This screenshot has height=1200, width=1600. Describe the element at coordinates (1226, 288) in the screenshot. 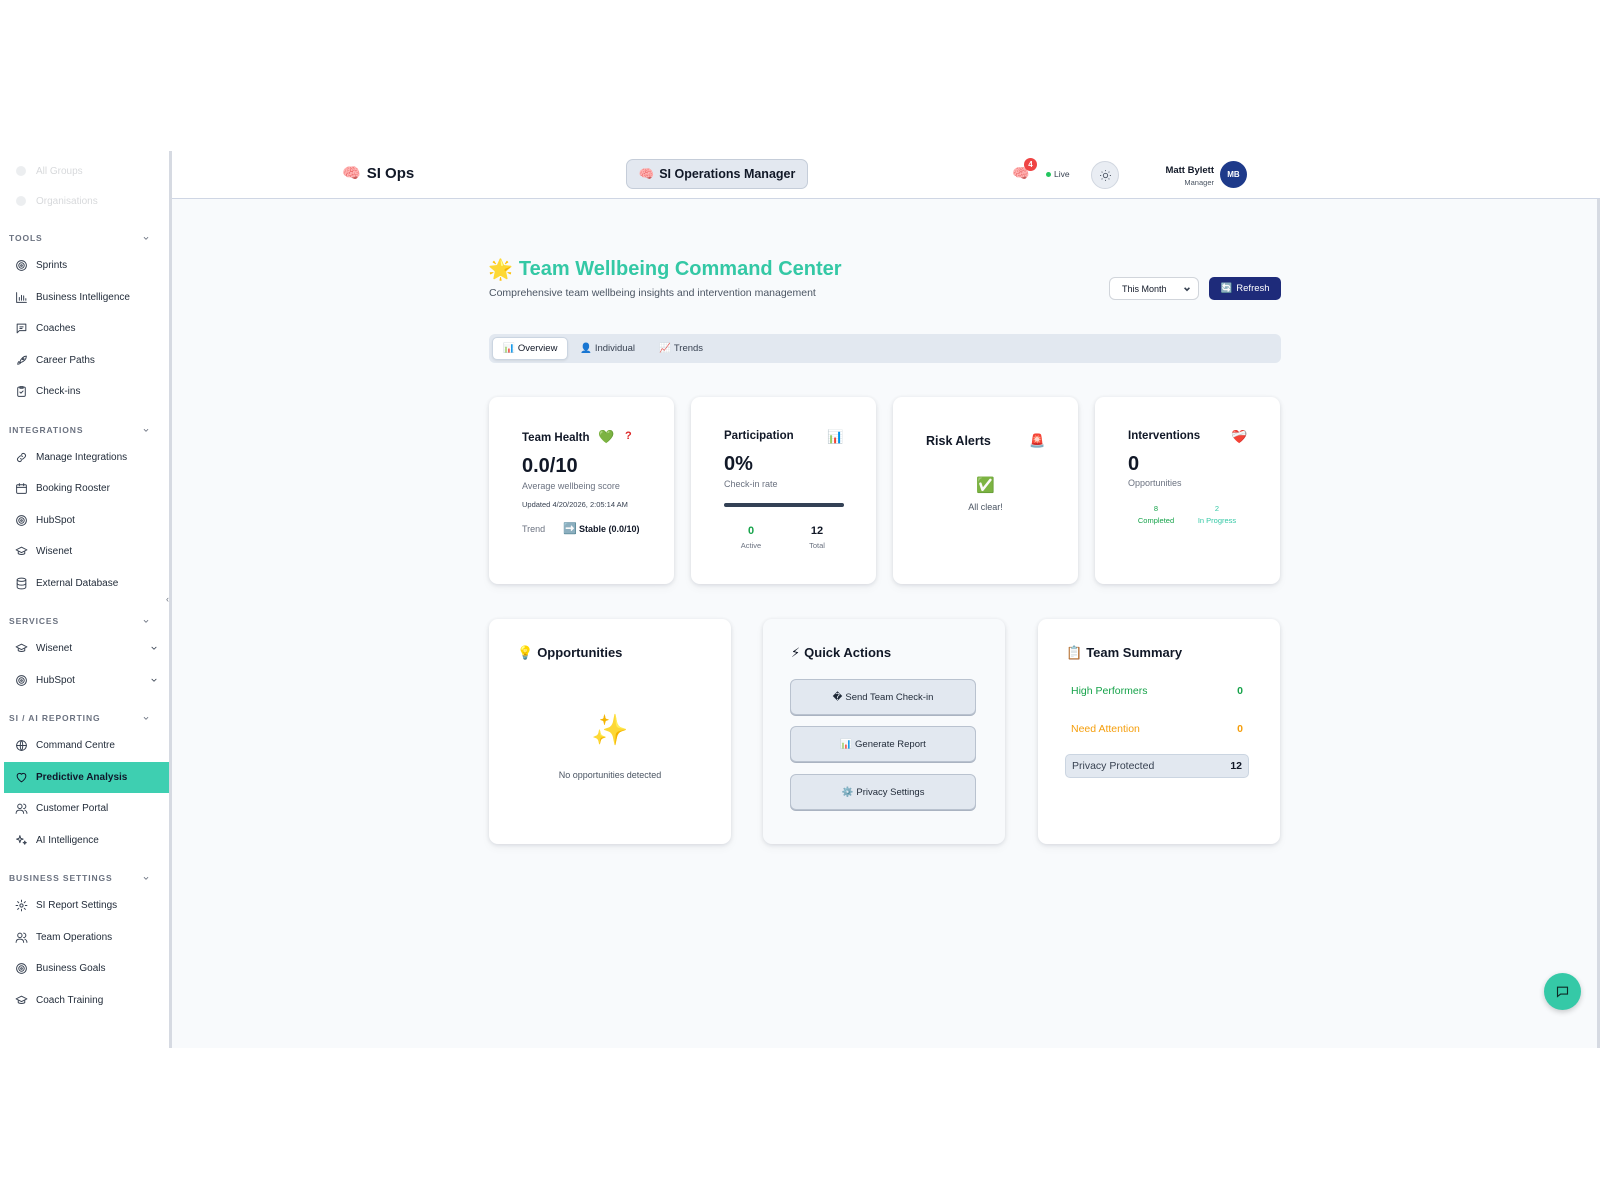

I see `refresh-icon: 🔄` at that location.